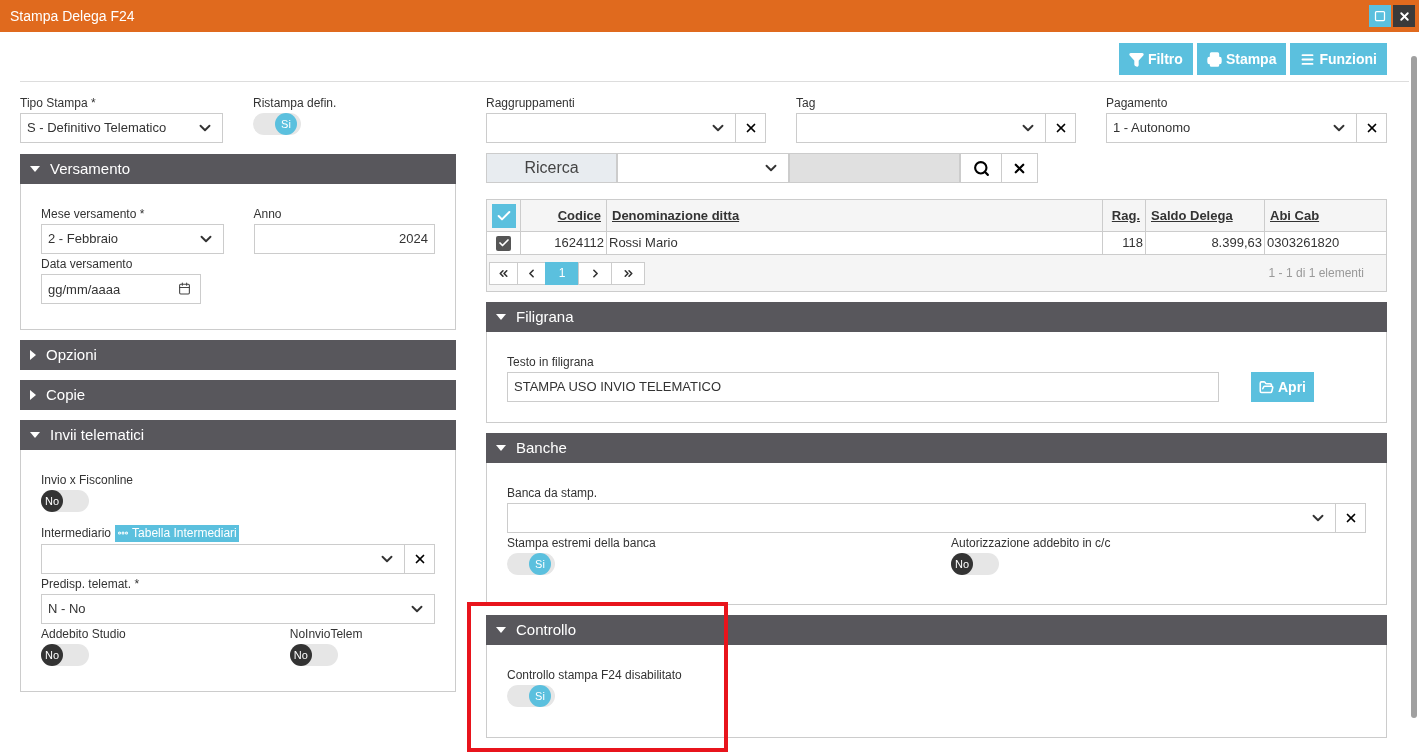 Image resolution: width=1419 pixels, height=754 pixels. Describe the element at coordinates (1137, 103) in the screenshot. I see `field-label: Pagamento` at that location.